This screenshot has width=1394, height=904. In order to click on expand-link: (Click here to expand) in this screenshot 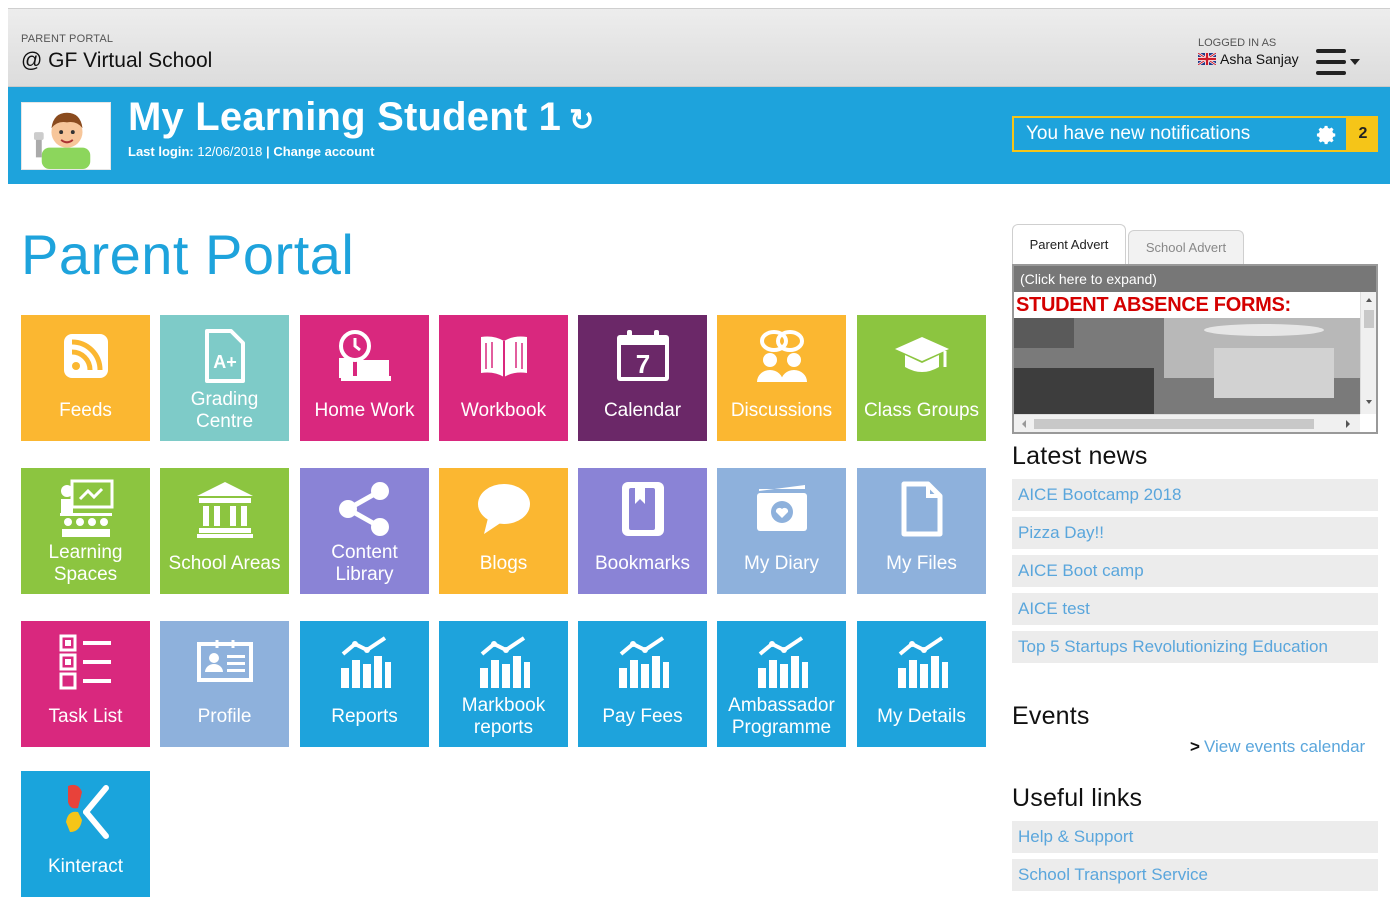, I will do `click(1088, 279)`.